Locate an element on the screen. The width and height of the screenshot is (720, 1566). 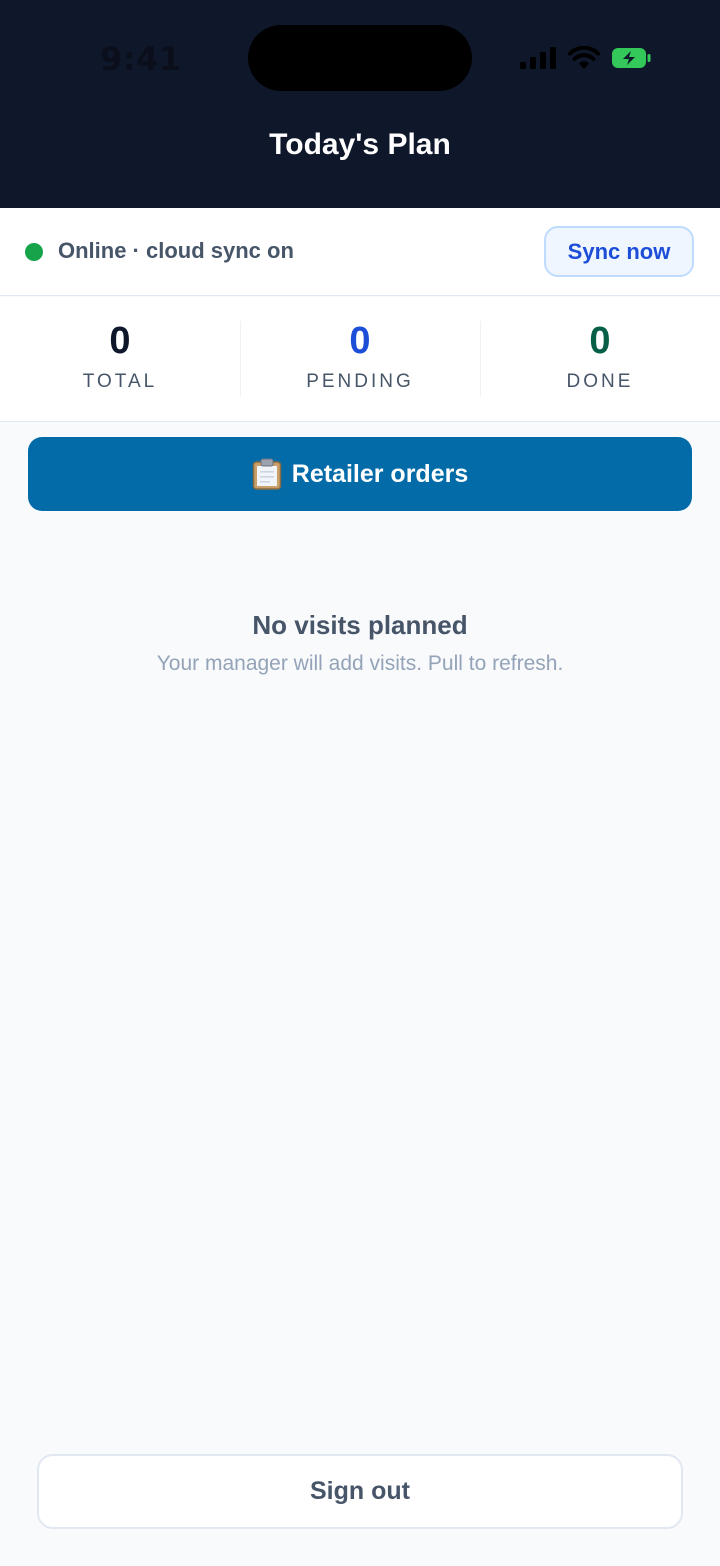
sign-out-button: Sign out is located at coordinates (360, 1491).